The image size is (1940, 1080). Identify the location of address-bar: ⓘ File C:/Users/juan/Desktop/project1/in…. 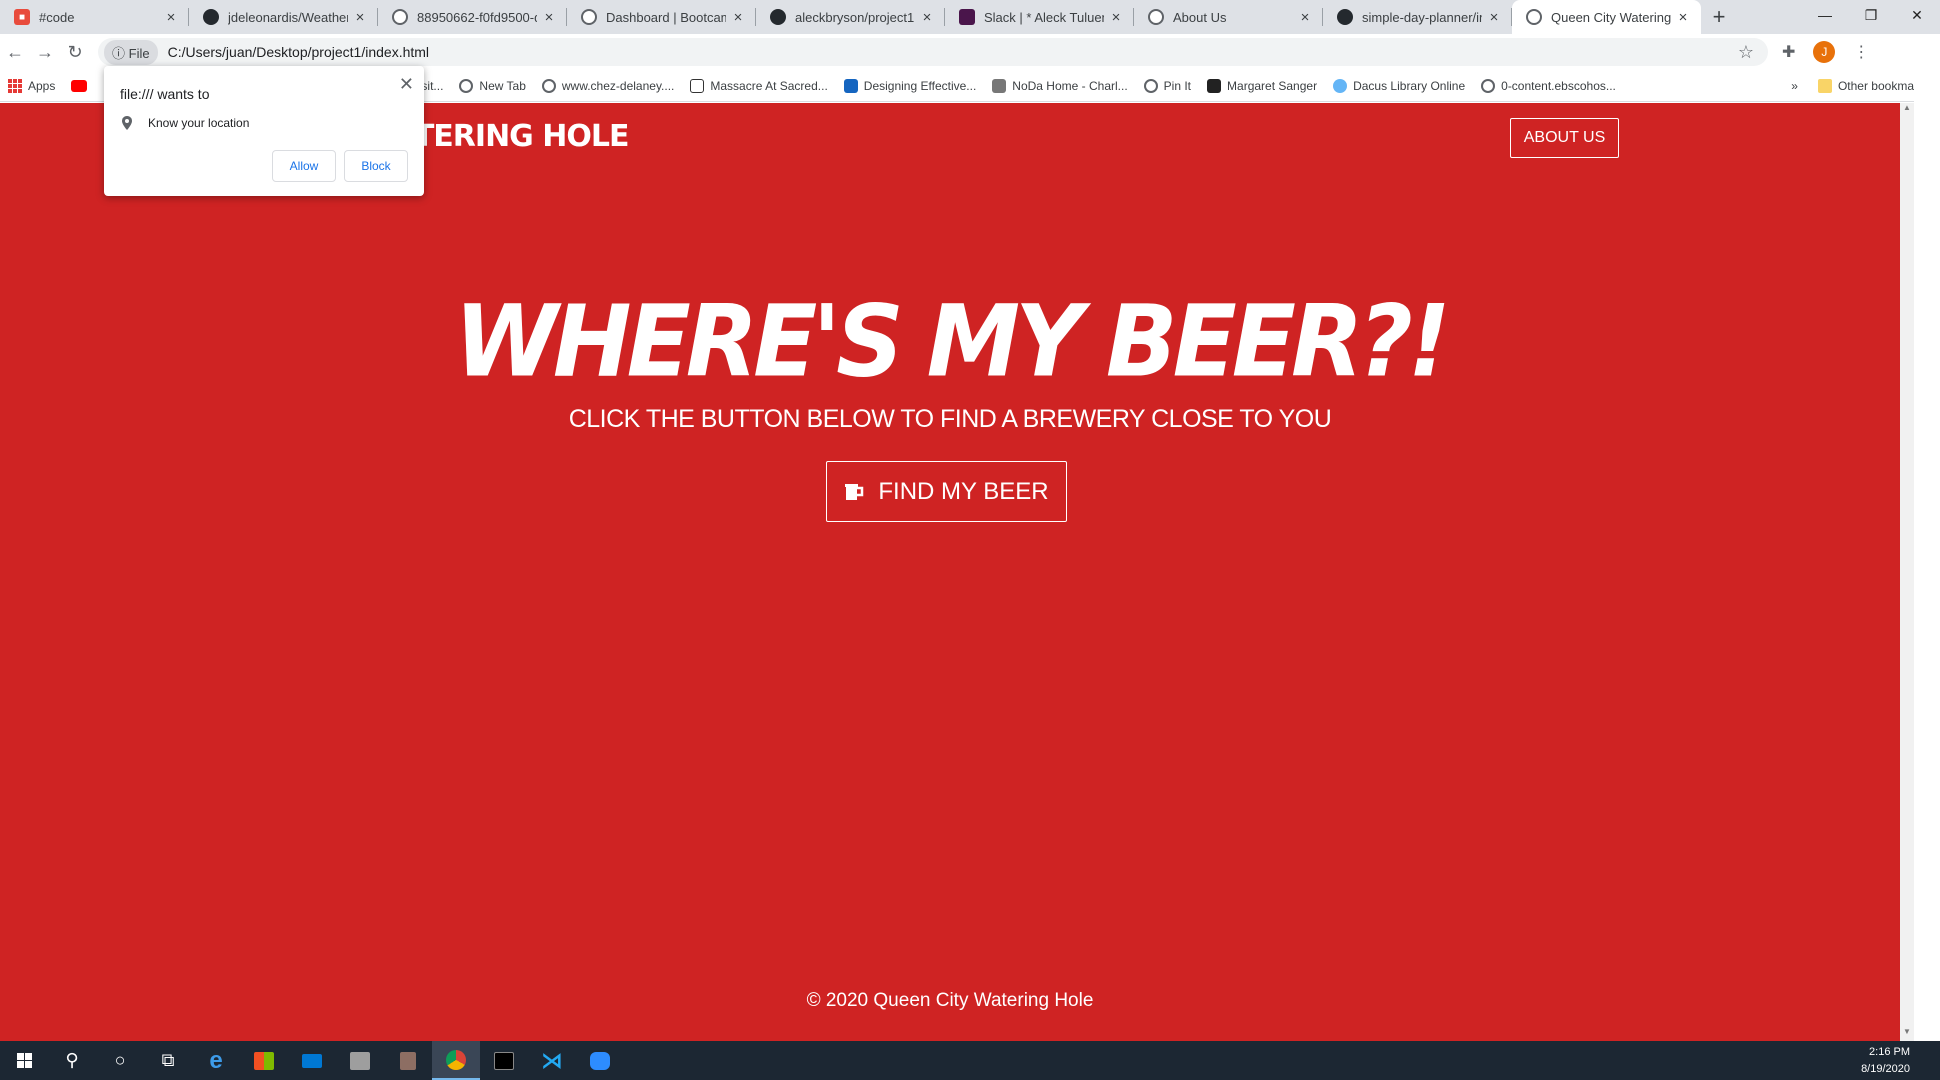
(933, 52).